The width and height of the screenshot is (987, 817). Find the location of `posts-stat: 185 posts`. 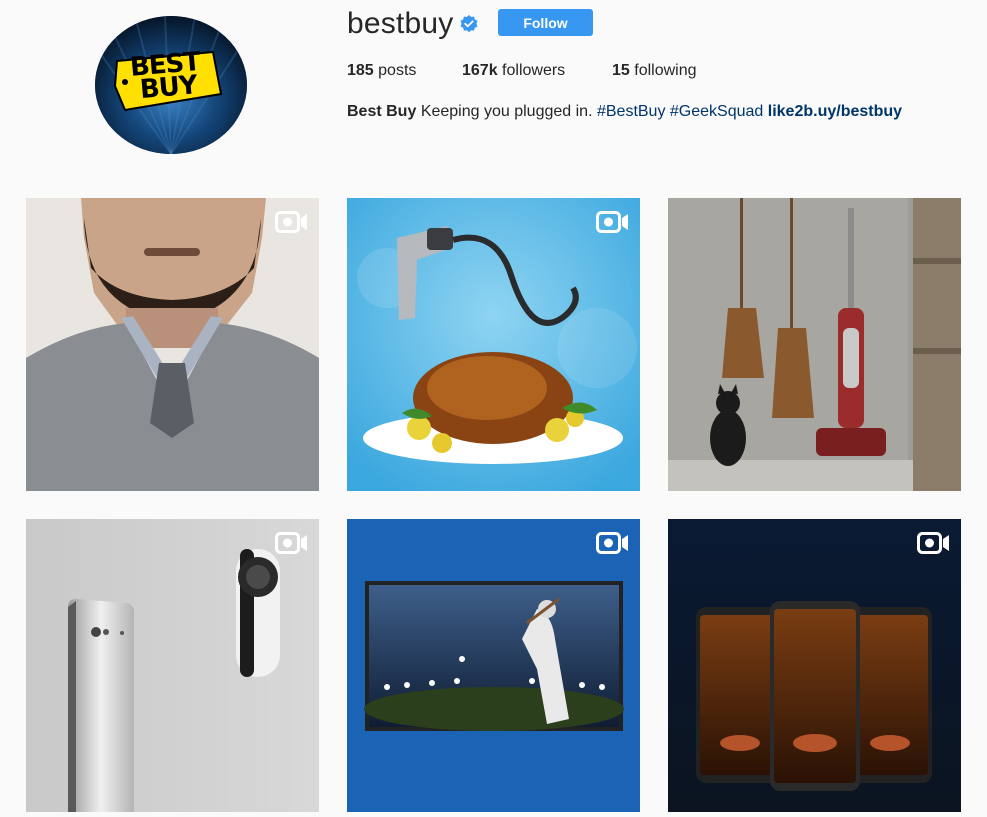

posts-stat: 185 posts is located at coordinates (381, 71).